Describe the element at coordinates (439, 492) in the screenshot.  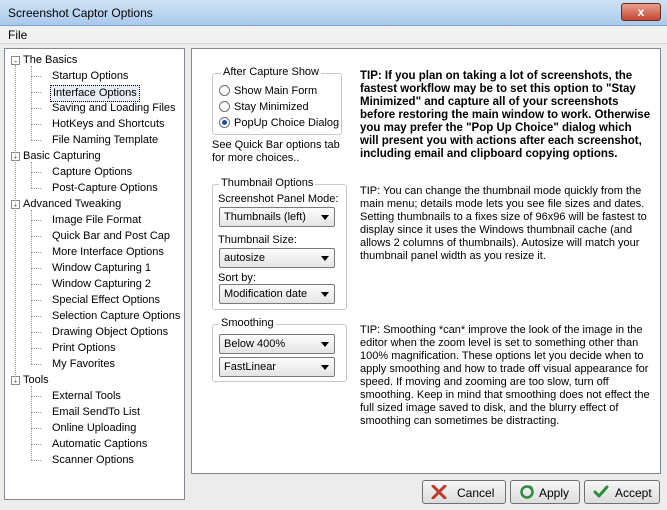
I see `cancel-x-icon` at that location.